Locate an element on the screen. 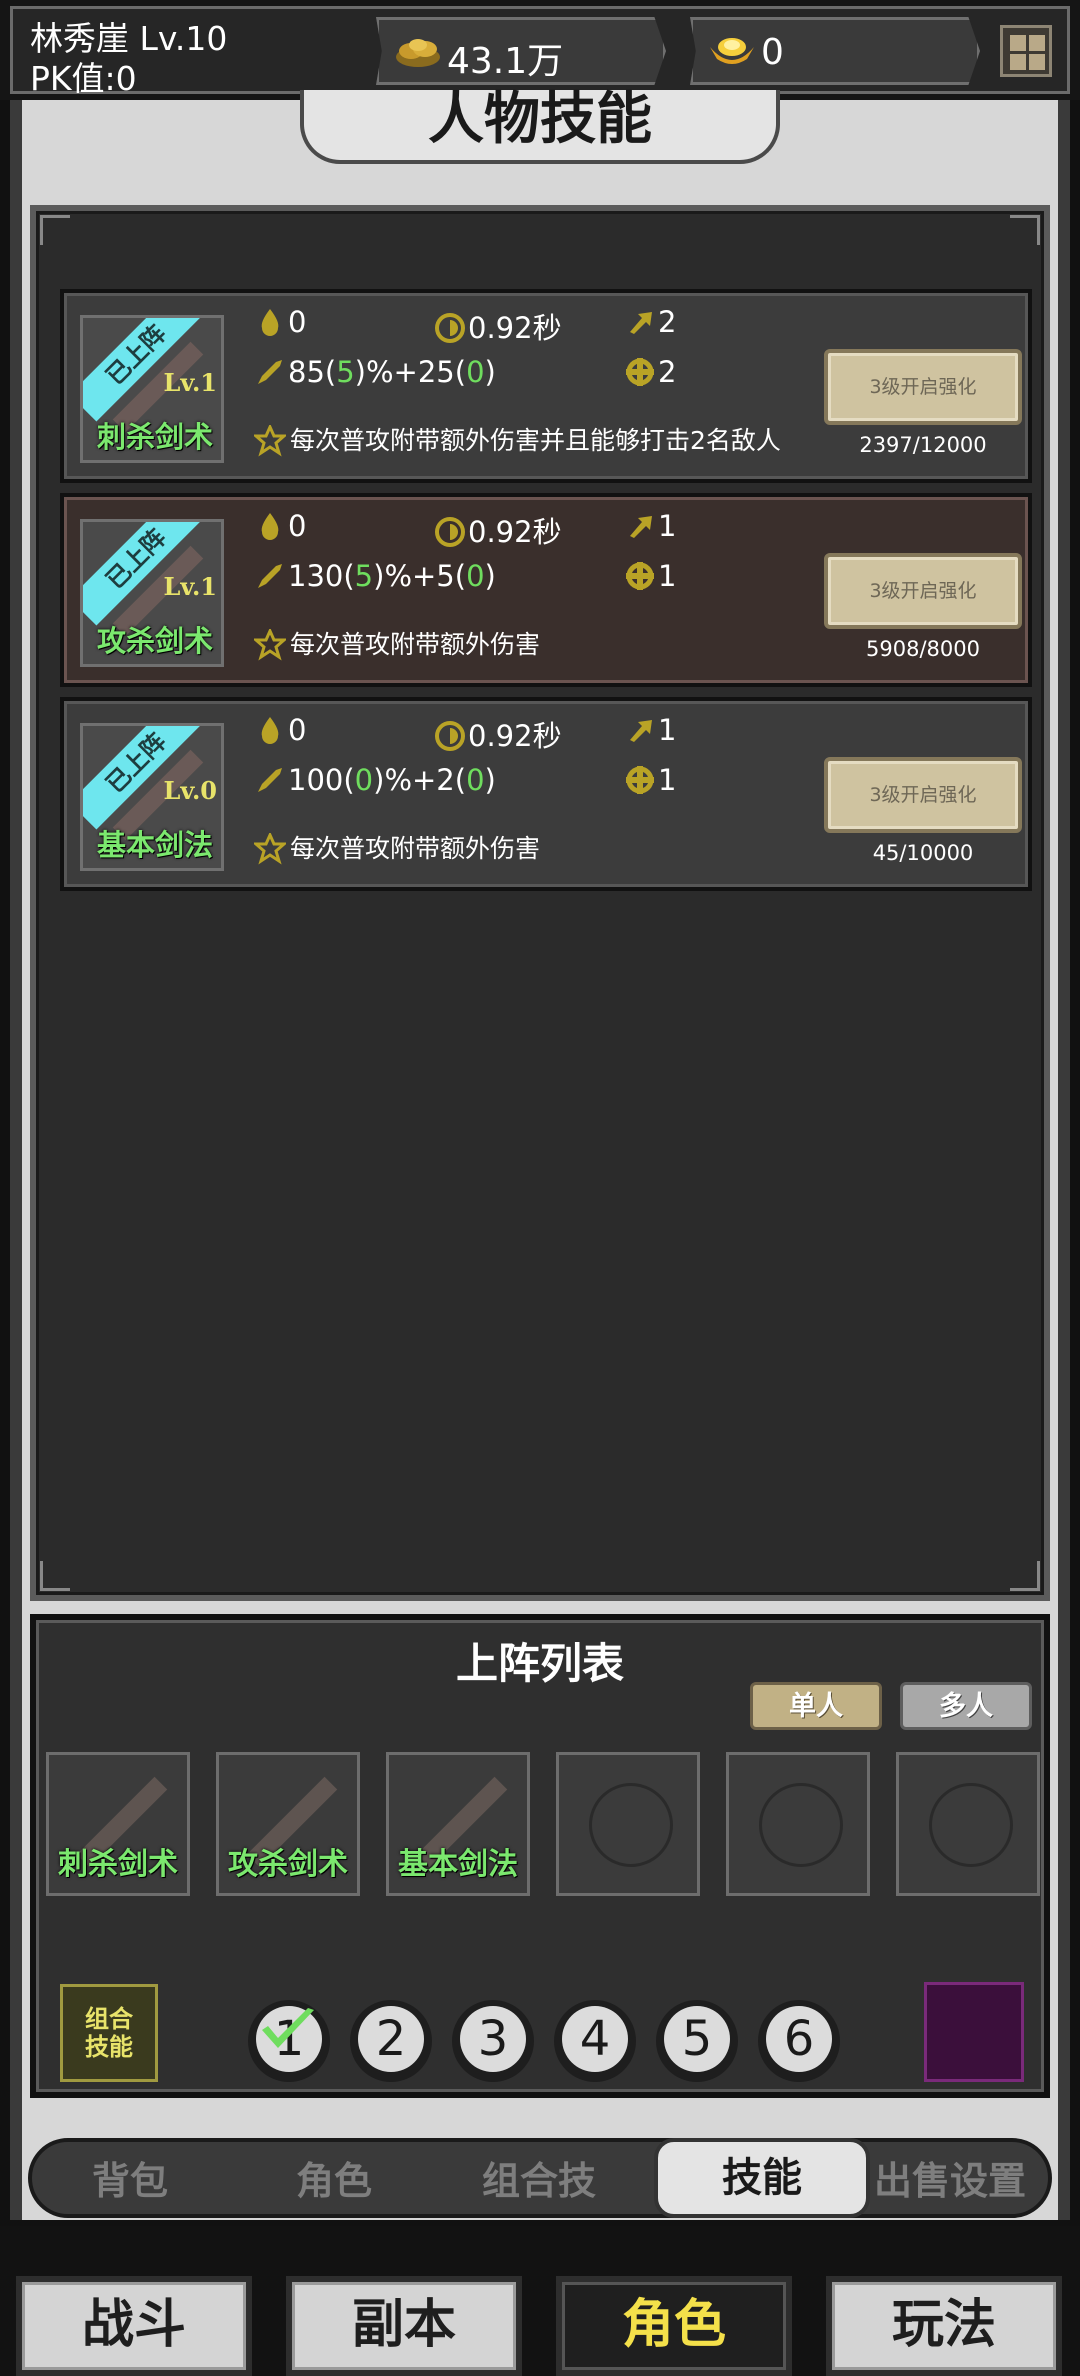 The height and width of the screenshot is (2376, 1080). crosshair-icon is located at coordinates (640, 780).